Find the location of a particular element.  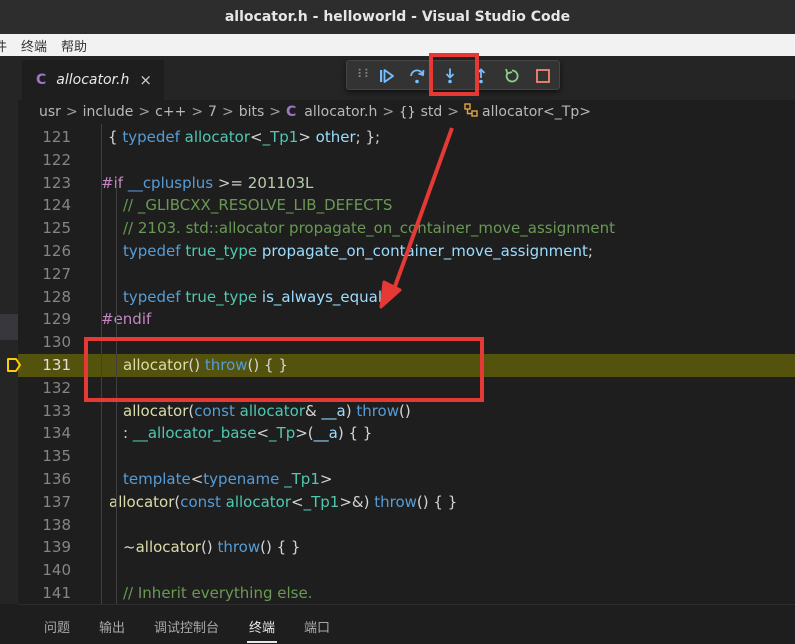

line-number: 128 is located at coordinates (44, 297).